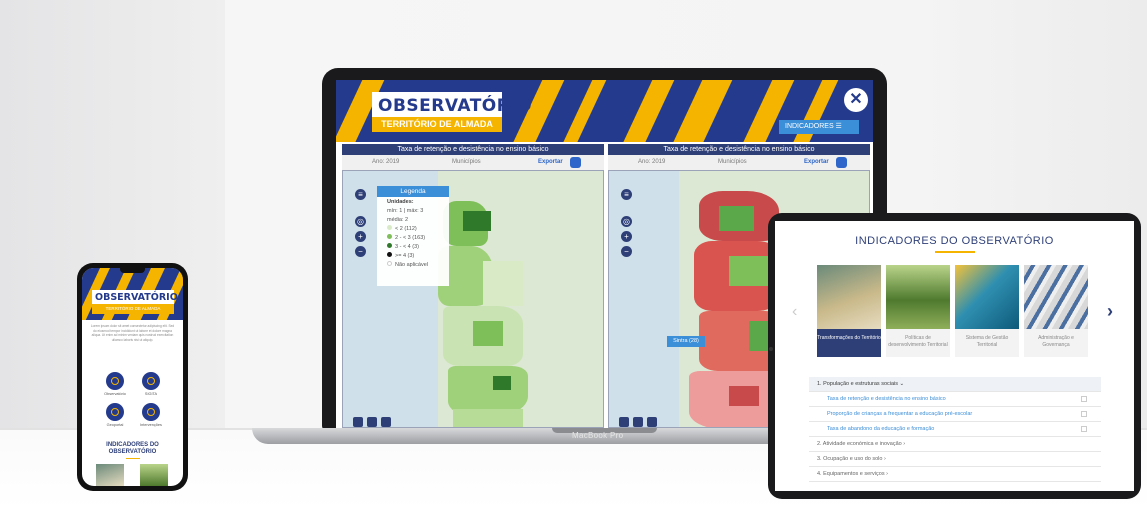  I want to click on legend-item-label: Não aplicável, so click(412, 265).